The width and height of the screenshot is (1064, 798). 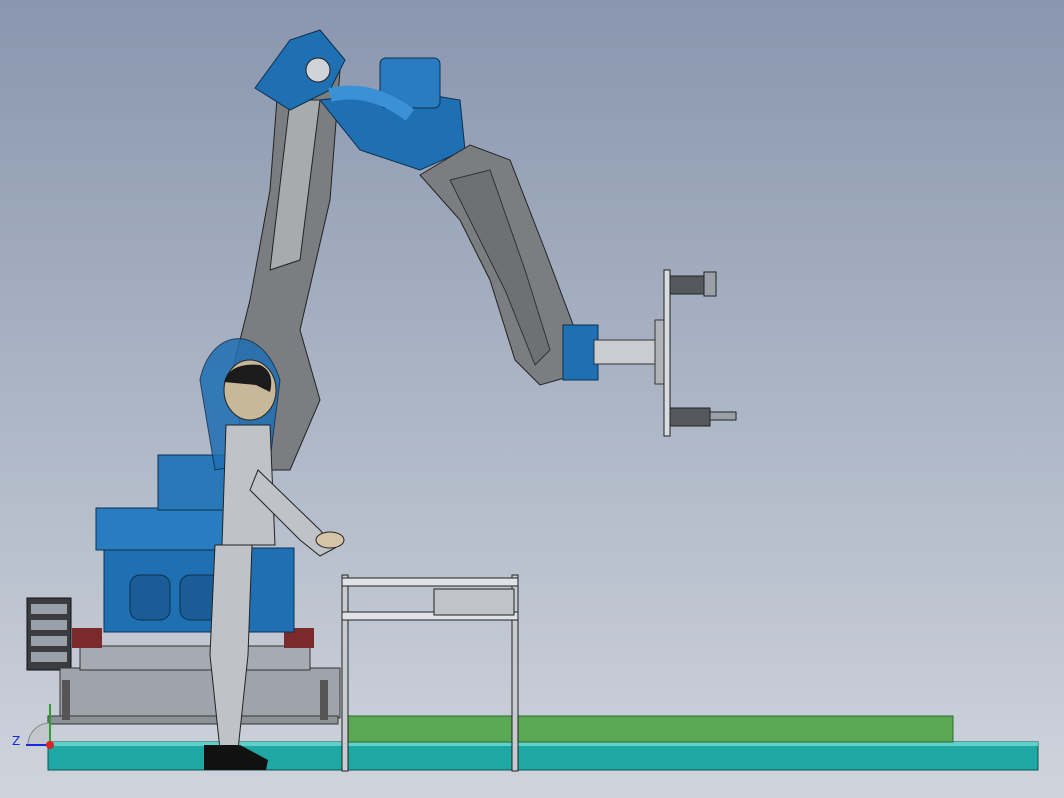 What do you see at coordinates (49, 634) in the screenshot?
I see `cable-chain` at bounding box center [49, 634].